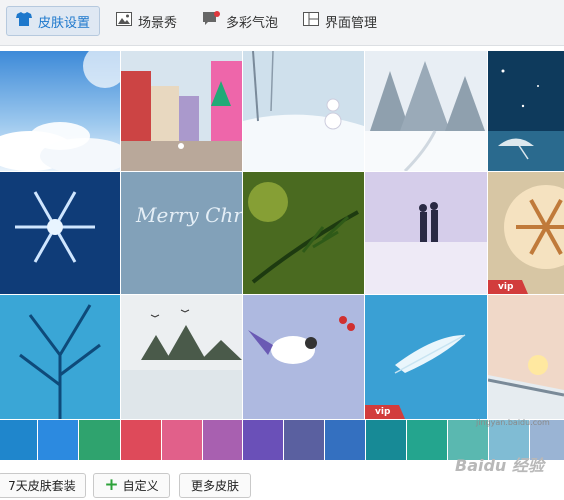 This screenshot has height=500, width=564. Describe the element at coordinates (513, 422) in the screenshot. I see `baidu-watermark-url: jingyan.baidu.com` at that location.